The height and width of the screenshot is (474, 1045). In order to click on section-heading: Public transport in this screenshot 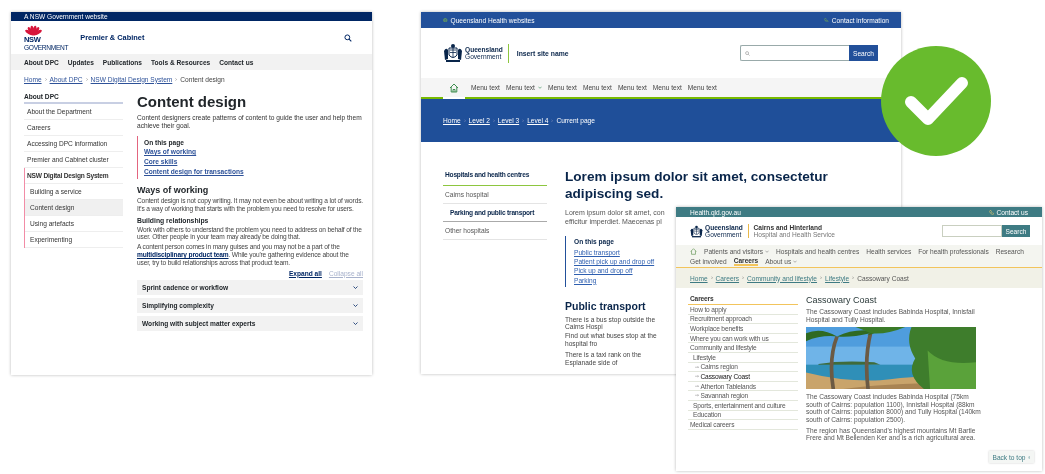, I will do `click(605, 305)`.